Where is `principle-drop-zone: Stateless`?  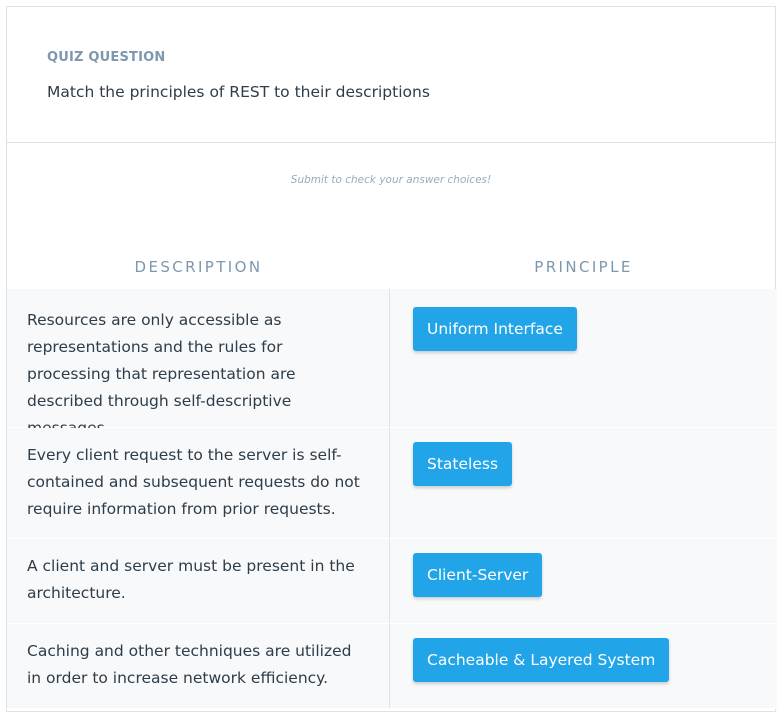 principle-drop-zone: Stateless is located at coordinates (583, 483).